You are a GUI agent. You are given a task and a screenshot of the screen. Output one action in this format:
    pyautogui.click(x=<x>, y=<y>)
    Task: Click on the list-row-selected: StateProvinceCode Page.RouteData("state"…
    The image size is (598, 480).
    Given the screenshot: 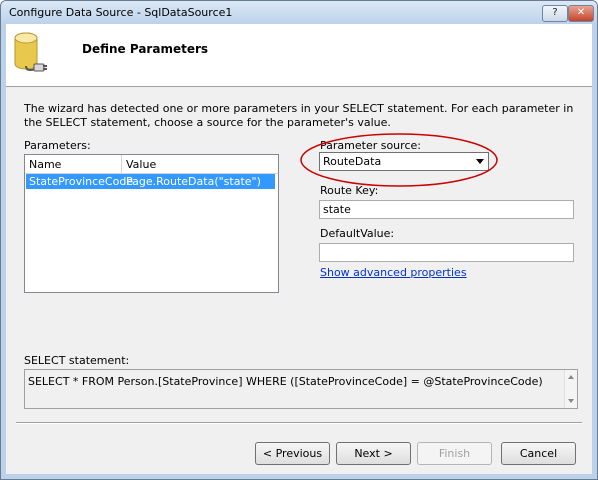 What is the action you would take?
    pyautogui.click(x=150, y=181)
    